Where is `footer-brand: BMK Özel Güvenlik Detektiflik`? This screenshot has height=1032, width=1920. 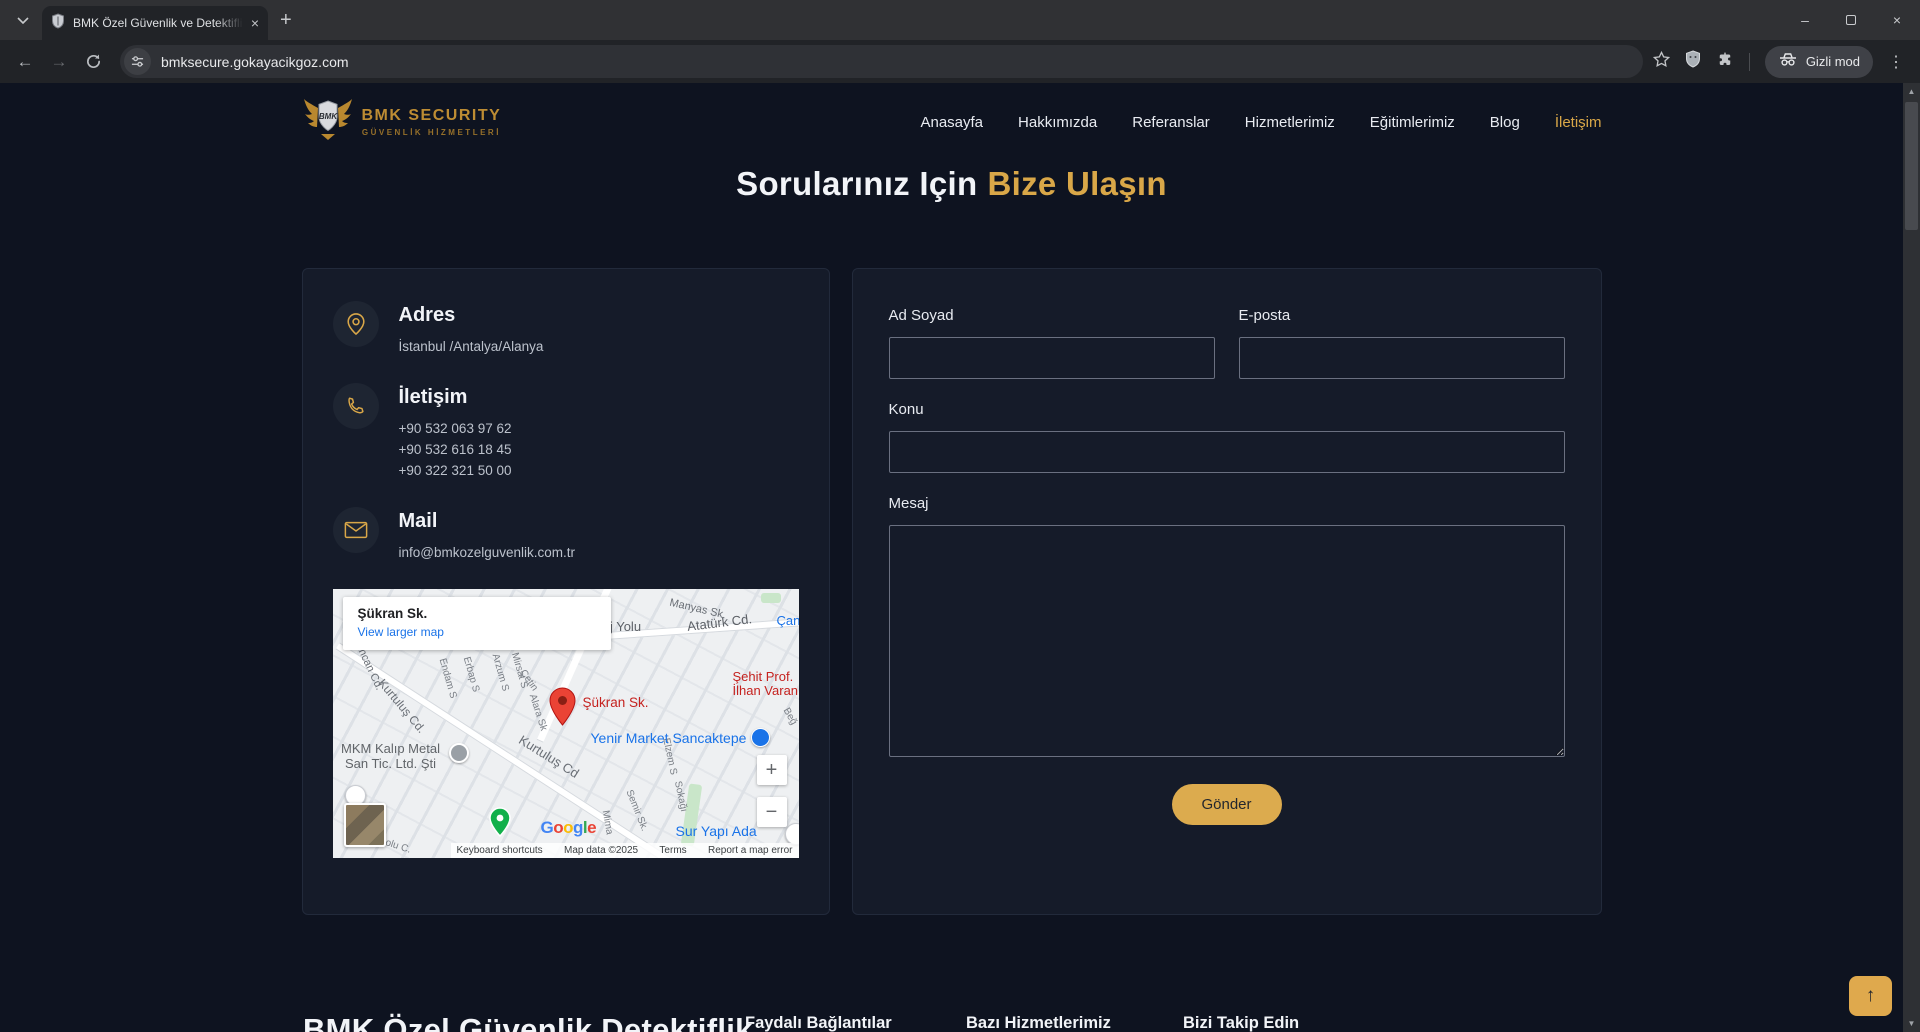
footer-brand: BMK Özel Güvenlik Detektiflik is located at coordinates (528, 1022).